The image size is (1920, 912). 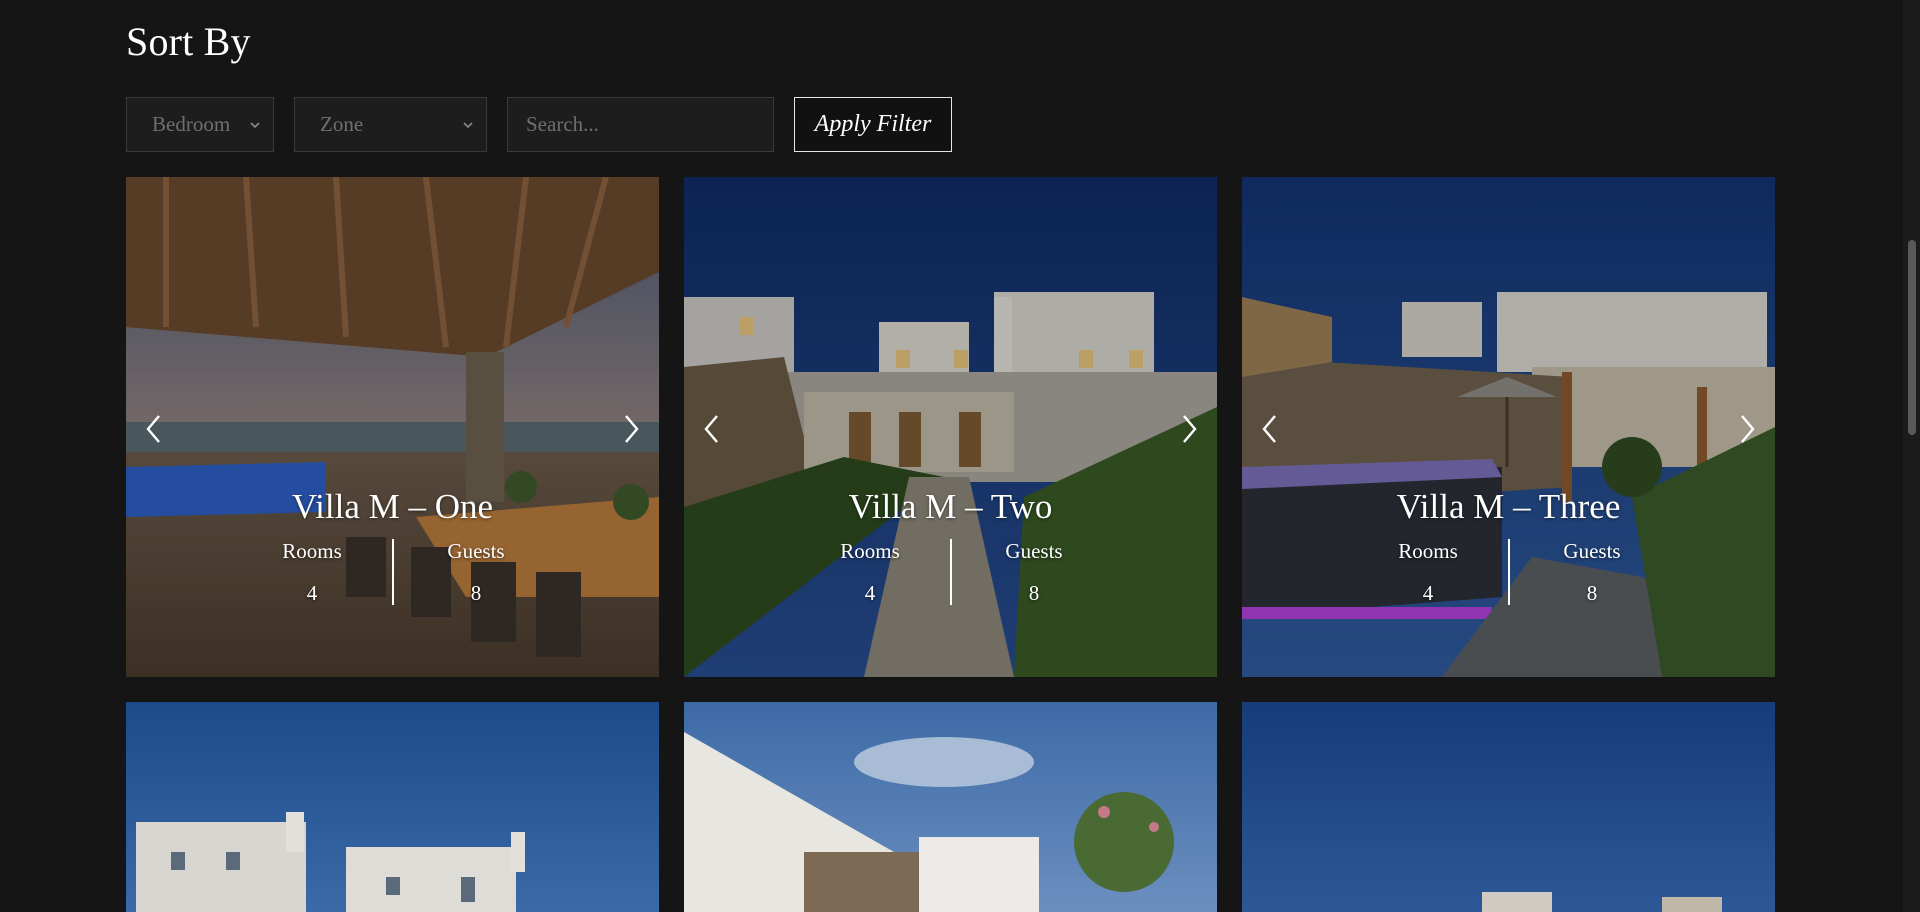 I want to click on scrollbar-thumb, so click(x=1912, y=337).